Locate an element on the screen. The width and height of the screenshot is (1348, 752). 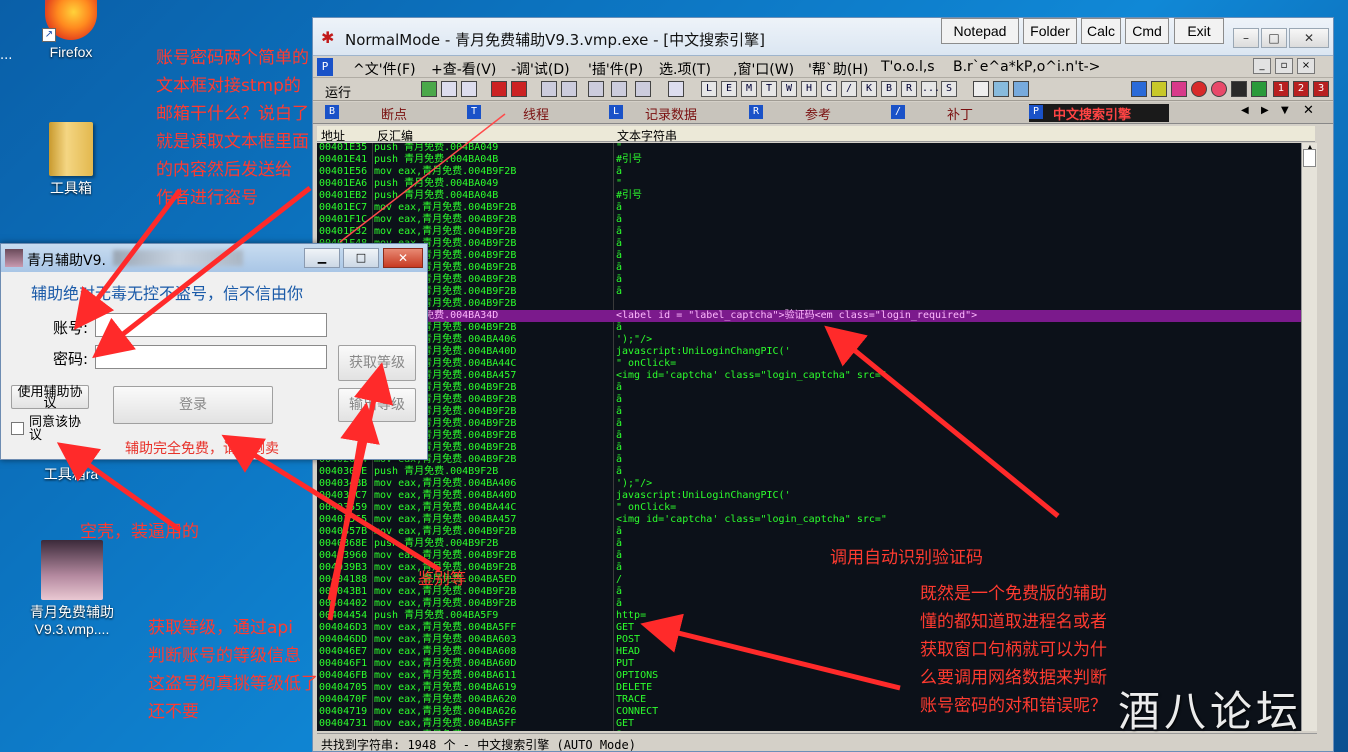
list-row: 0040357B mov eax,青月免费.004B9F2B ā is located at coordinates (809, 532).